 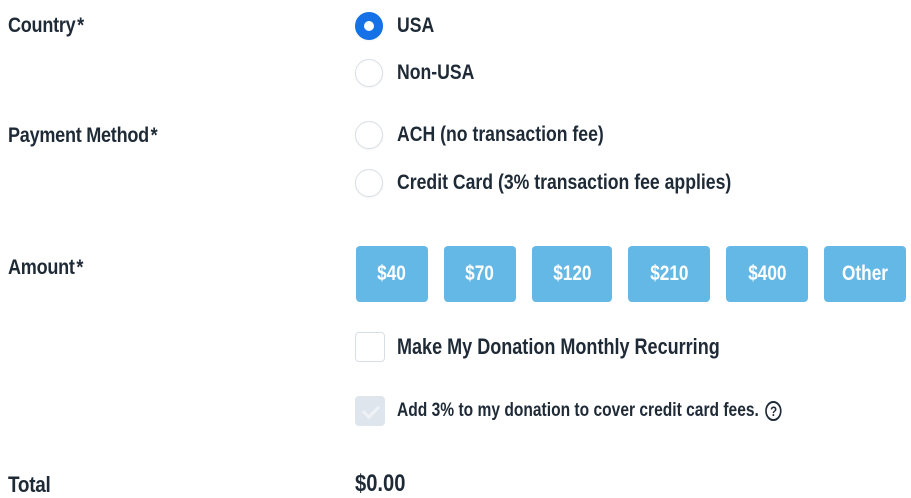 What do you see at coordinates (558, 346) in the screenshot?
I see `recurring-checkbox-label: Make My Donation Monthly Recurring` at bounding box center [558, 346].